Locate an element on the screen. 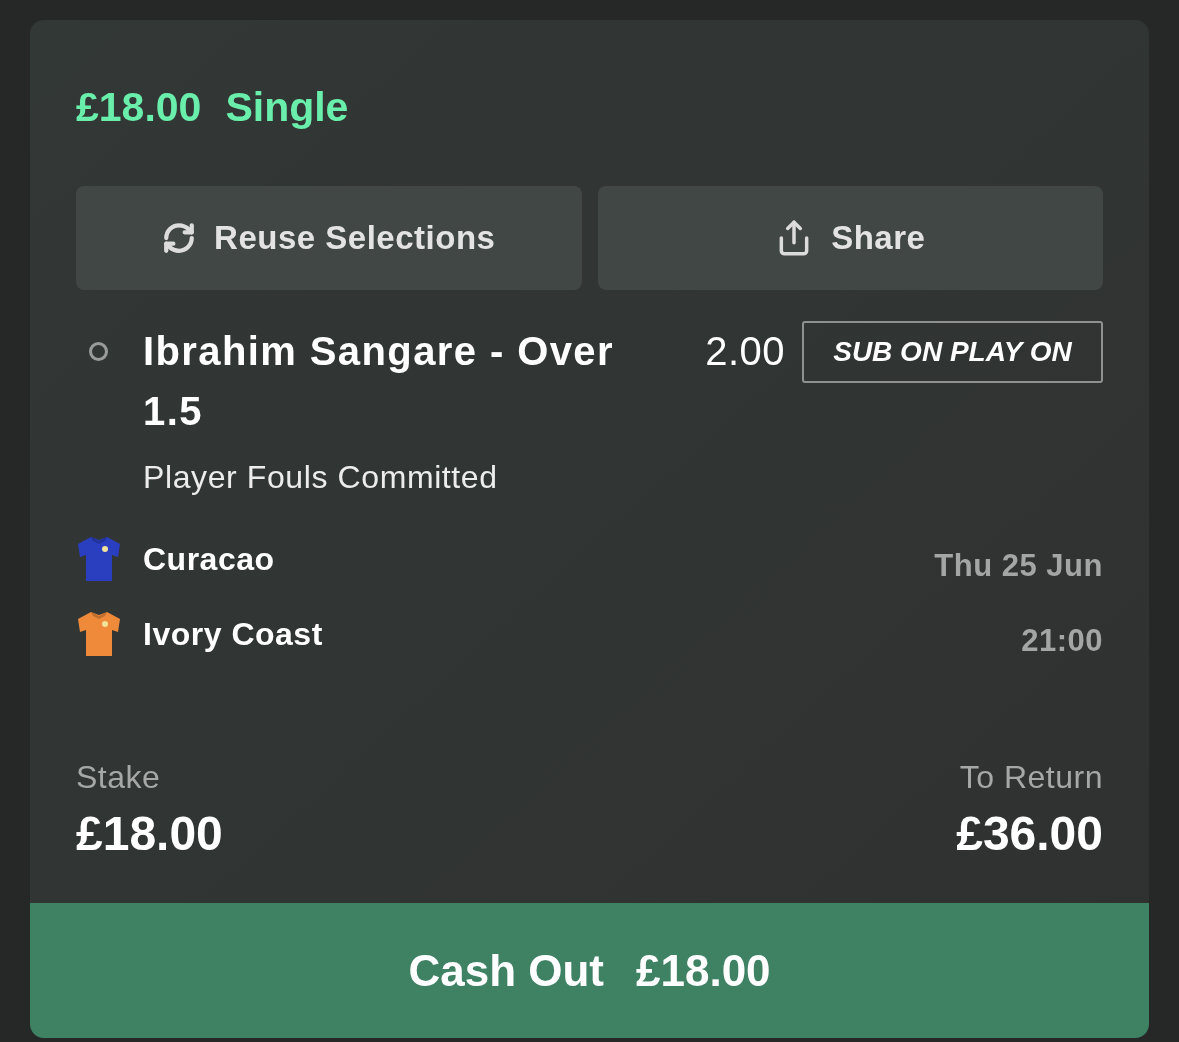  status-ring-icon is located at coordinates (98, 351).